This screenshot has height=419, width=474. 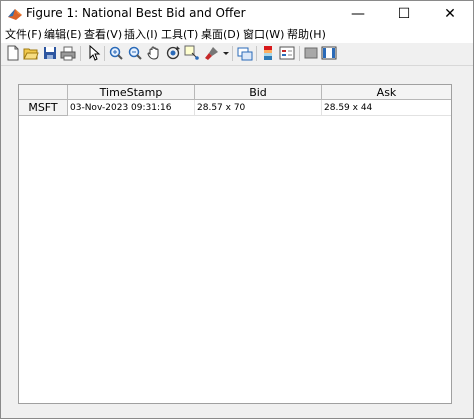 What do you see at coordinates (173, 53) in the screenshot?
I see `rotate-3d-icon` at bounding box center [173, 53].